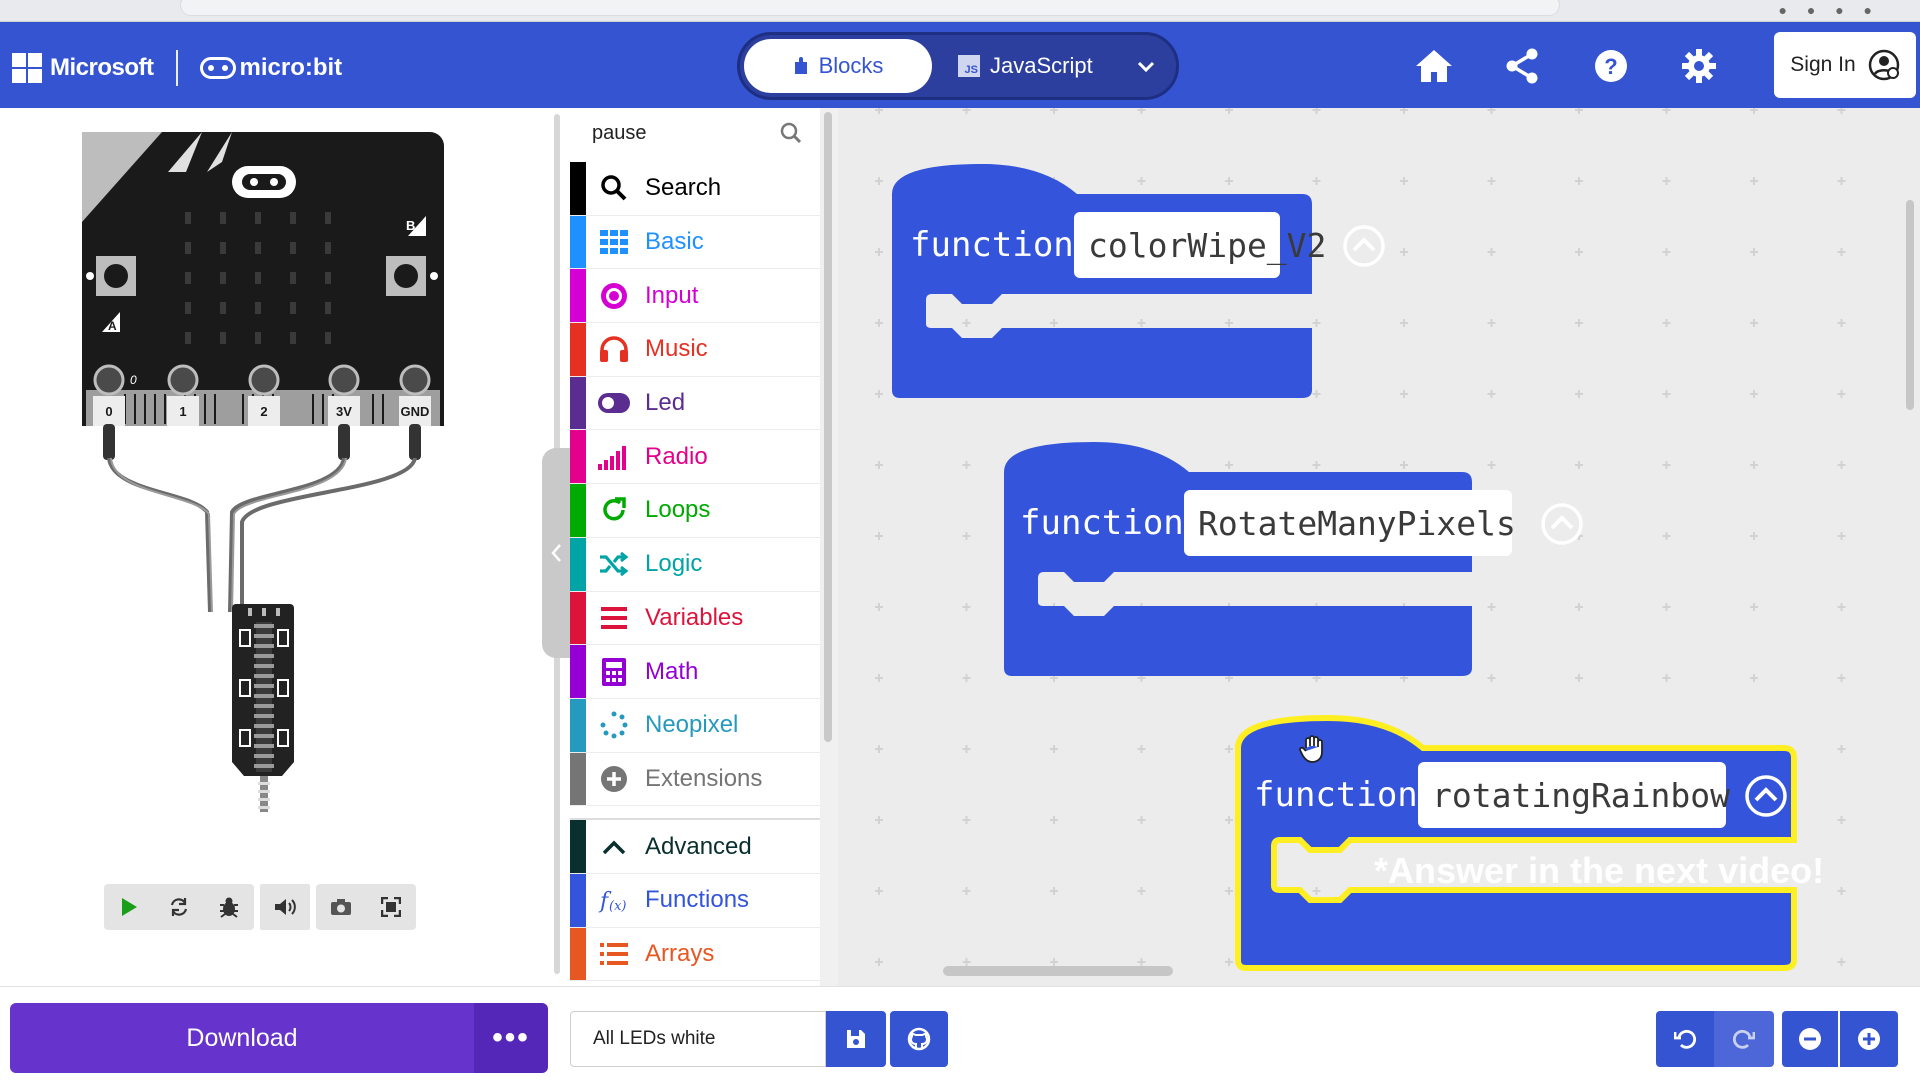  Describe the element at coordinates (27, 68) in the screenshot. I see `microsoft-logo-icon` at that location.